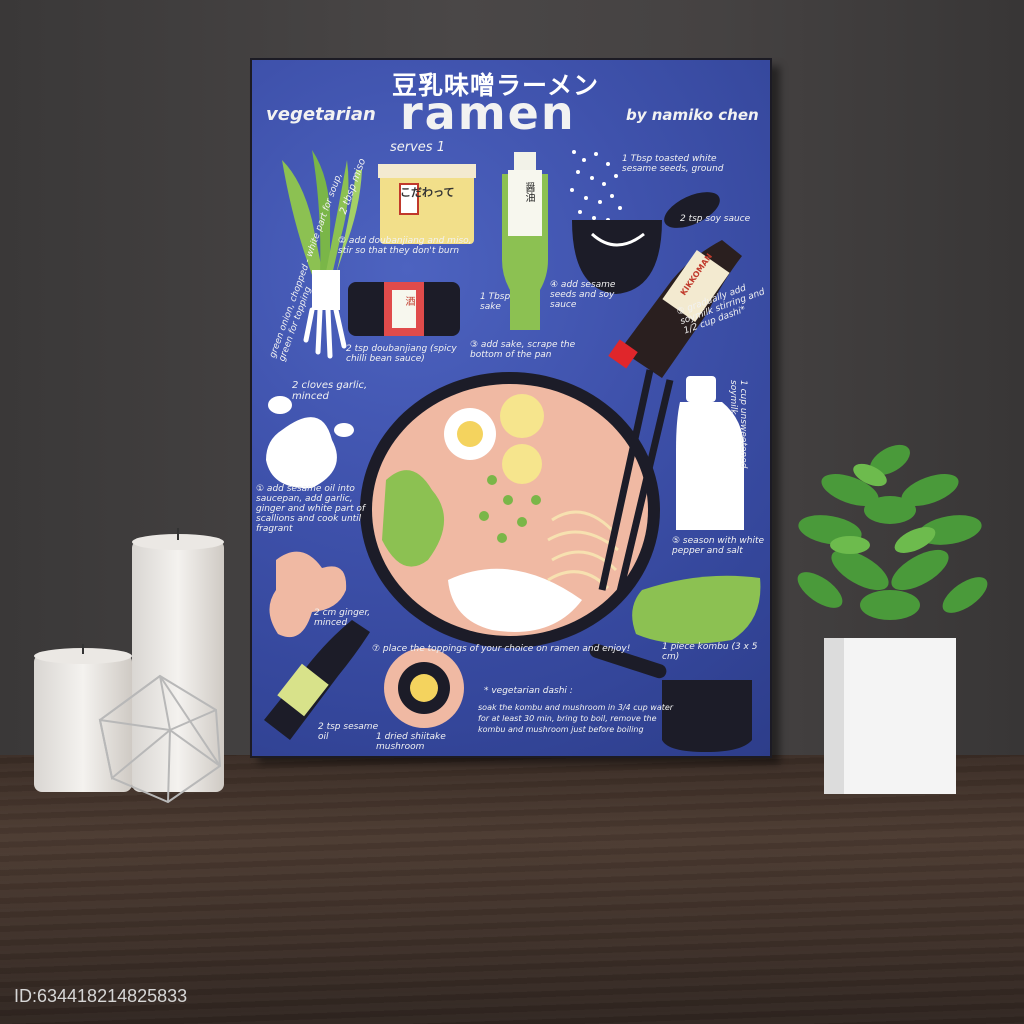  I want to click on note-kombu: 1 piece kombu (3 x 5 cm), so click(710, 652).